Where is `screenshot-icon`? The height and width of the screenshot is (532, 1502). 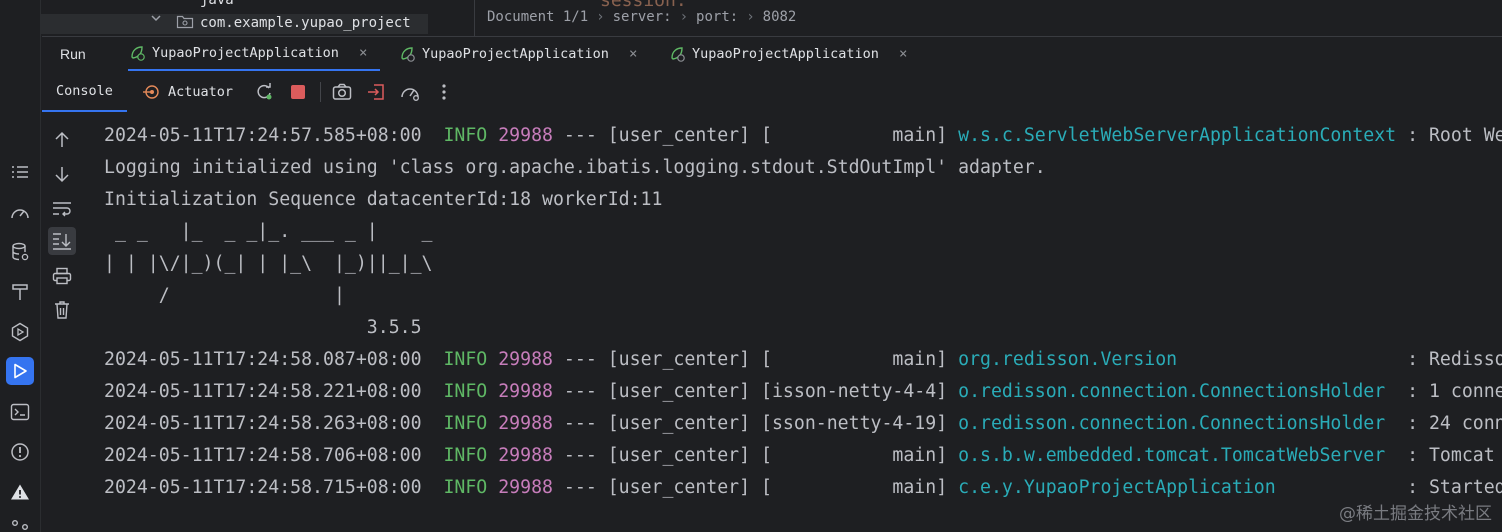
screenshot-icon is located at coordinates (342, 92).